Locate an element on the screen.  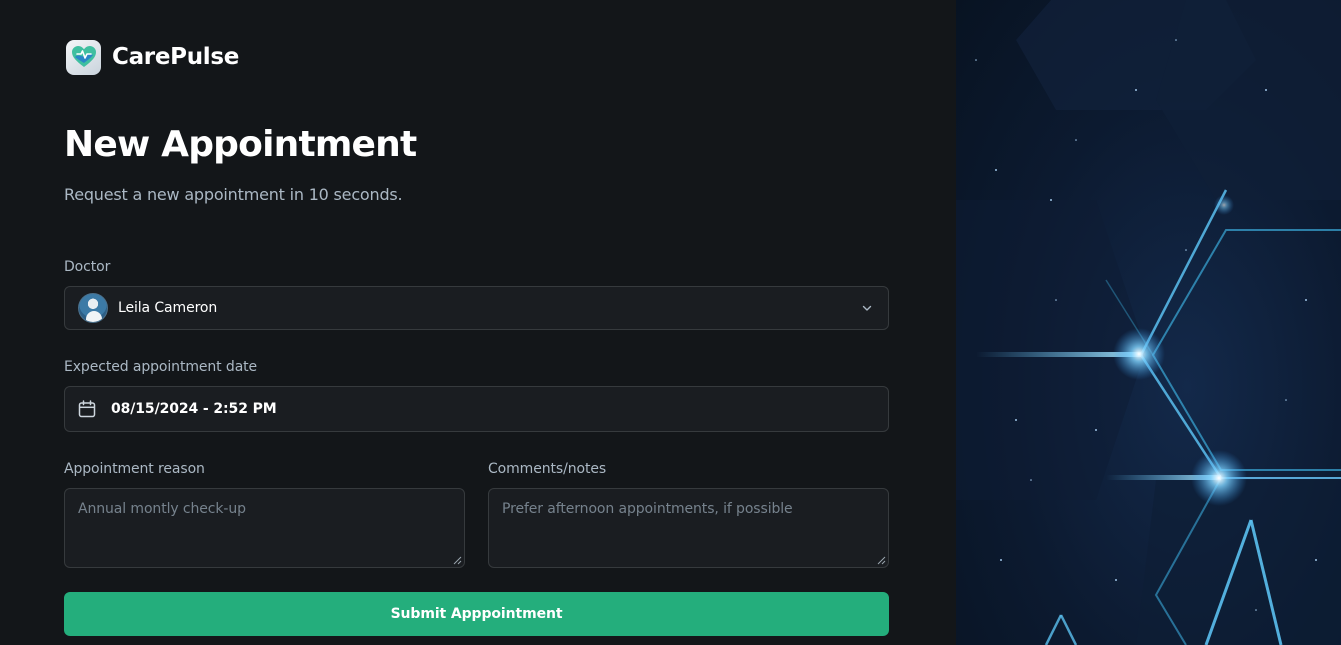
date-value: 08/15/2024 - 2:52 PM is located at coordinates (194, 409).